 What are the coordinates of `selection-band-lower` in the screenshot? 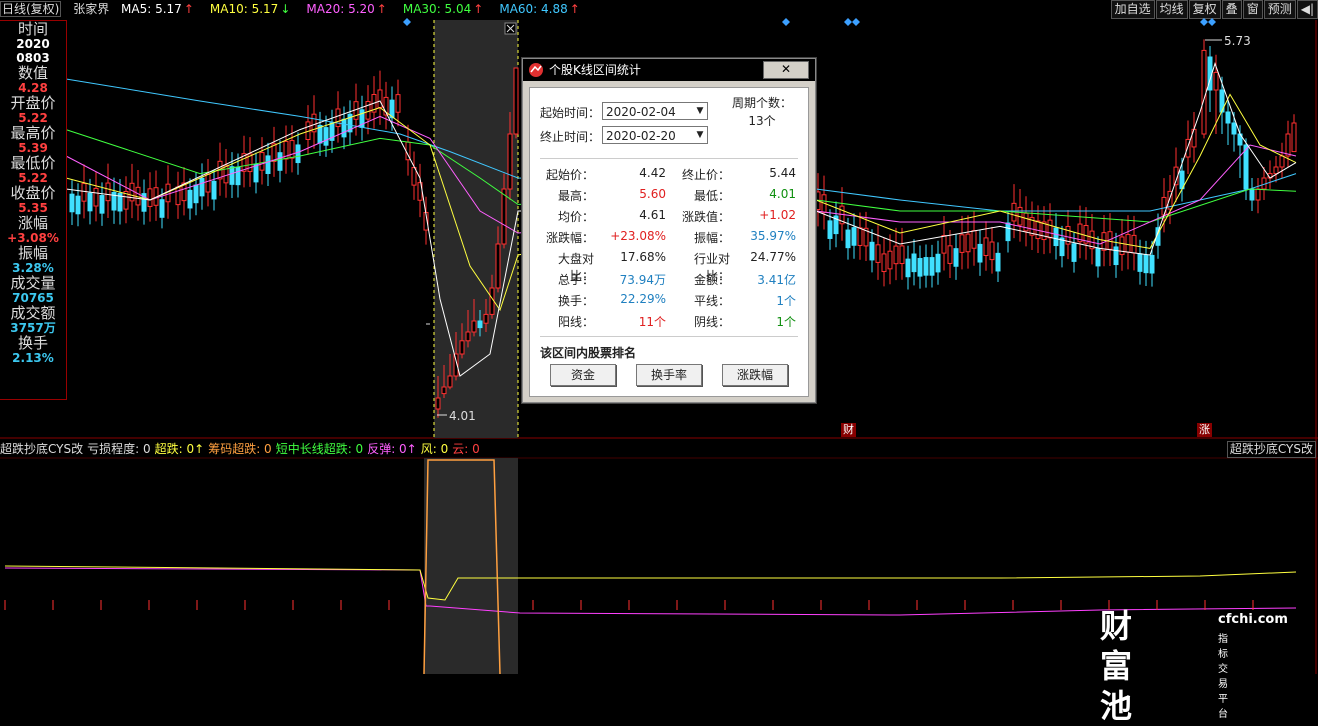 It's located at (471, 566).